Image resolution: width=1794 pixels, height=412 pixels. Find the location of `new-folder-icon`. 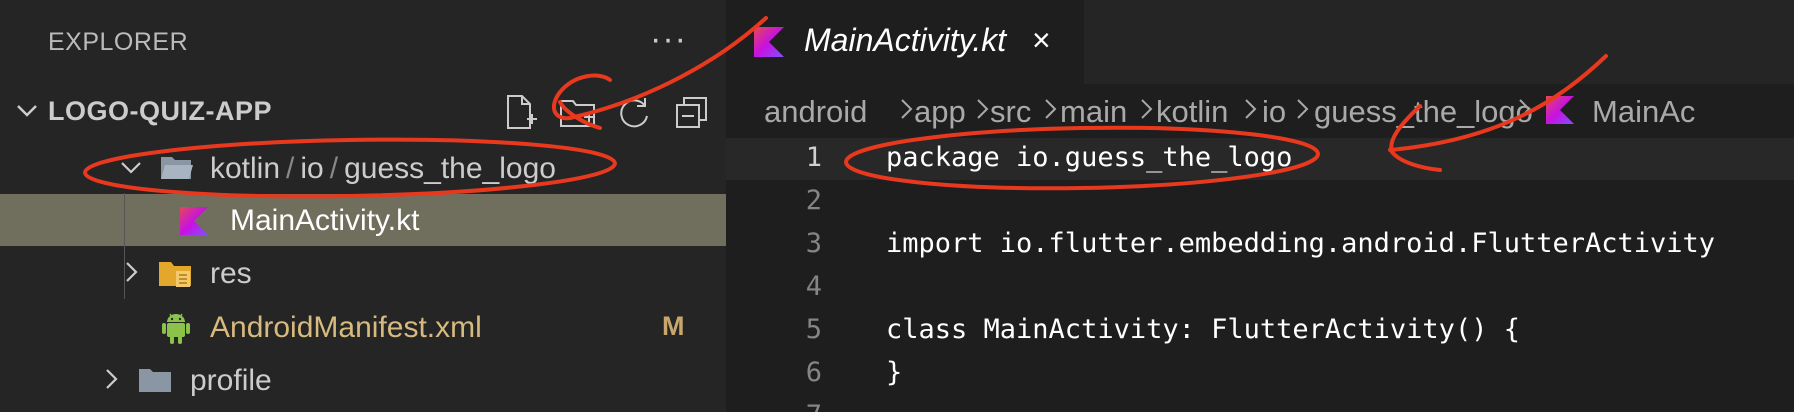

new-folder-icon is located at coordinates (578, 112).